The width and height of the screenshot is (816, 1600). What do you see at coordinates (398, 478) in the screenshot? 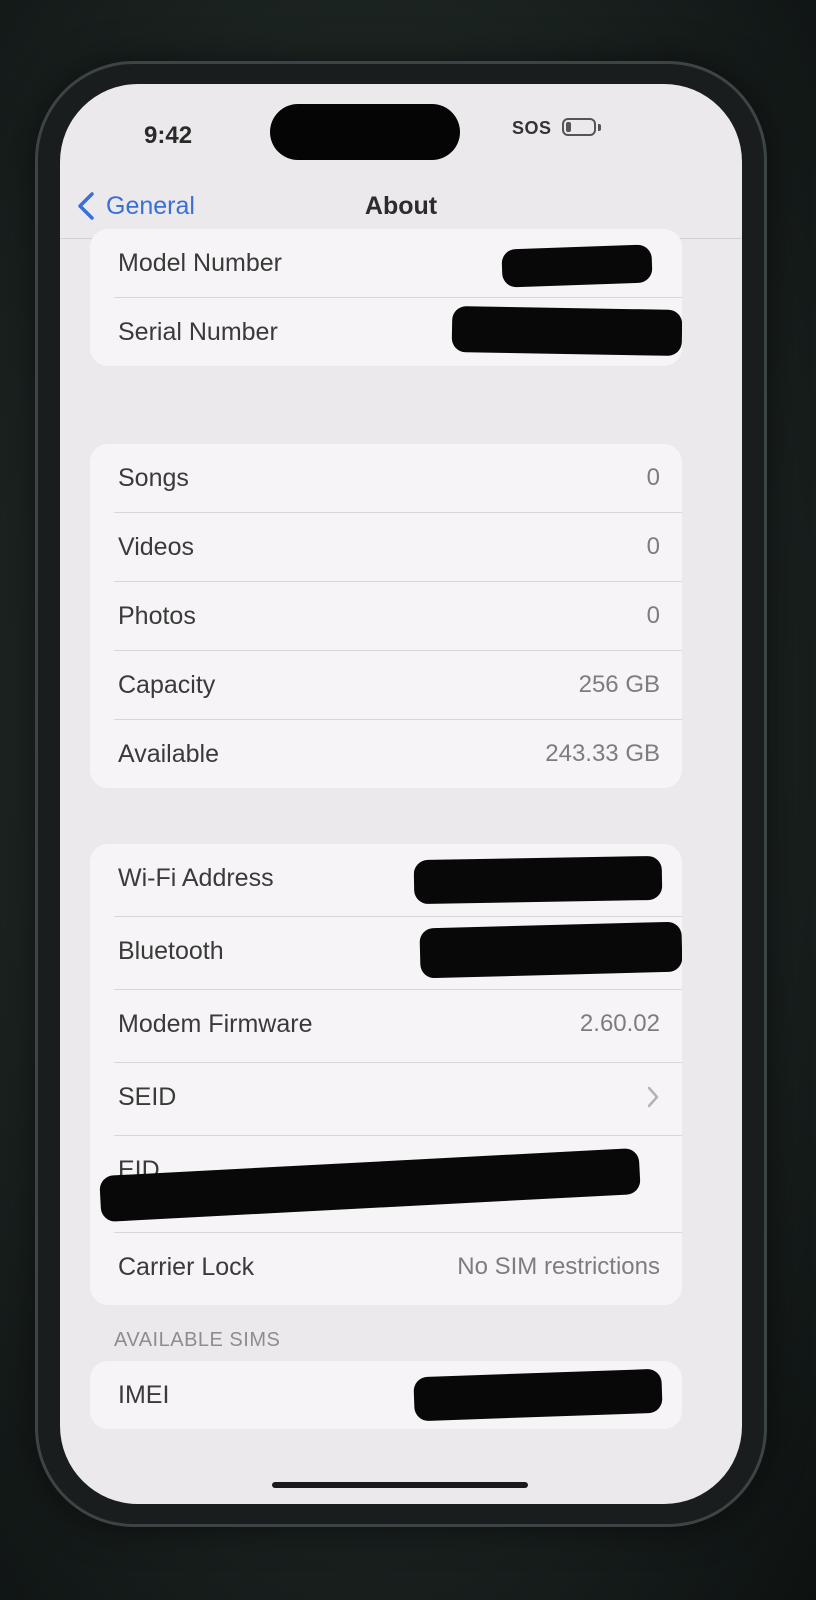
I see `settings-row-songs: Songs 0` at bounding box center [398, 478].